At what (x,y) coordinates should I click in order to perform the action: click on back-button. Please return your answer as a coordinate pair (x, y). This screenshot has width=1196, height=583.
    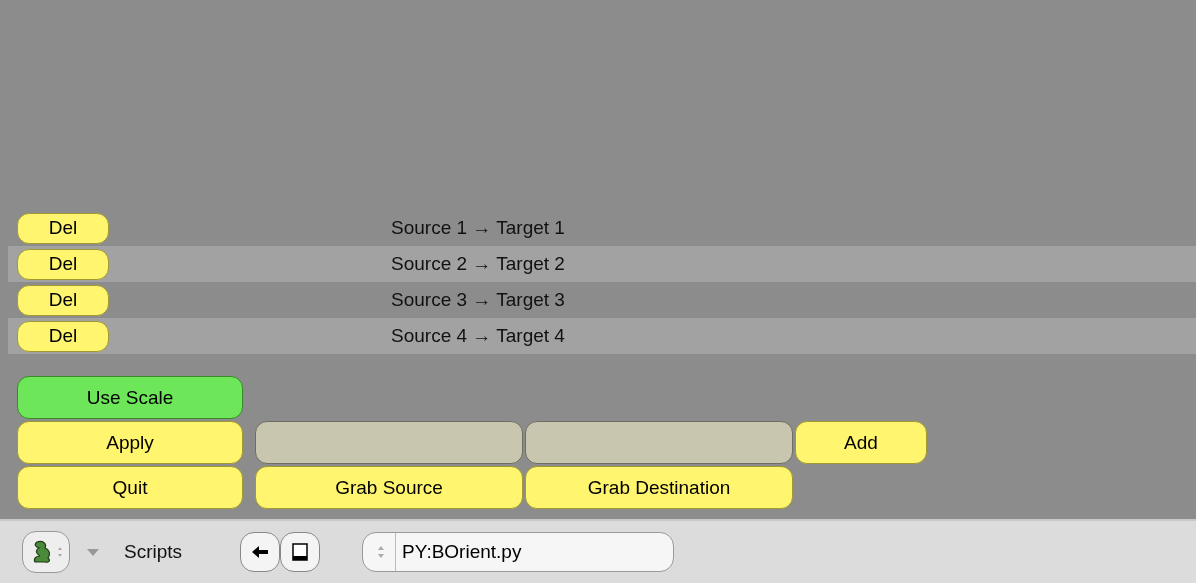
    Looking at the image, I should click on (260, 552).